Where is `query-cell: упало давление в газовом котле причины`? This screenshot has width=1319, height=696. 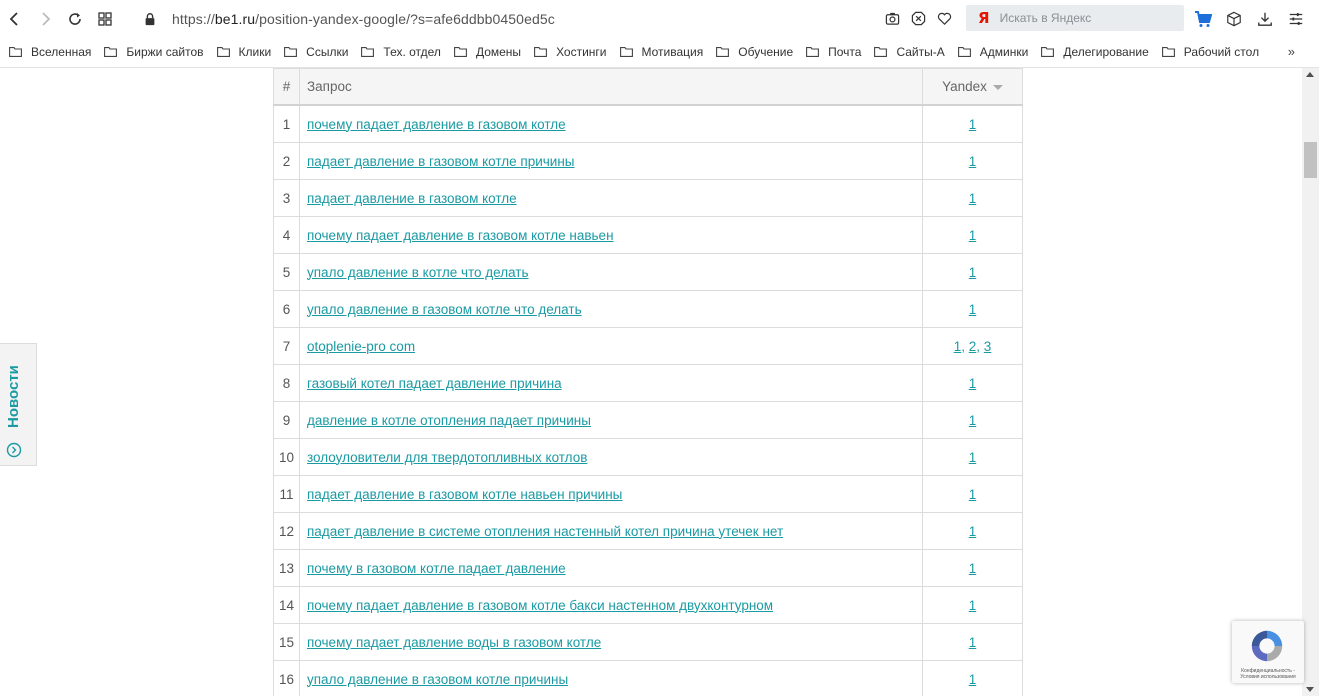 query-cell: упало давление в газовом котле причины is located at coordinates (611, 678).